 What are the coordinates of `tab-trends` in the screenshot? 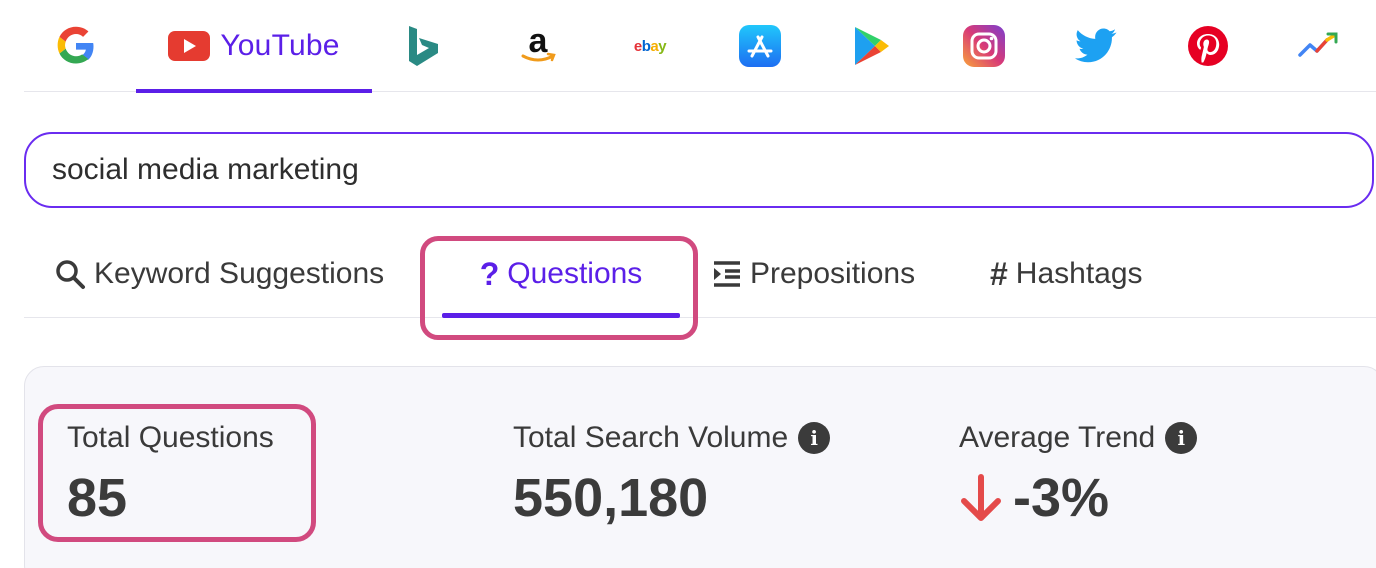 It's located at (1318, 46).